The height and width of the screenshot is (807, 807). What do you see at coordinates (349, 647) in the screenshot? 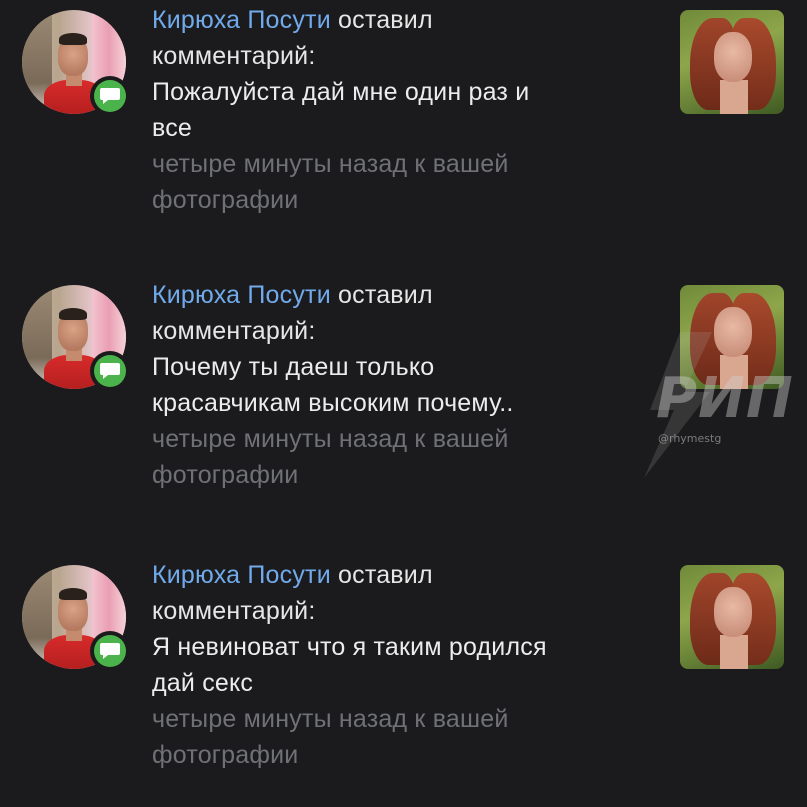
I see `comment-text: Я невиноват что я таким родился` at bounding box center [349, 647].